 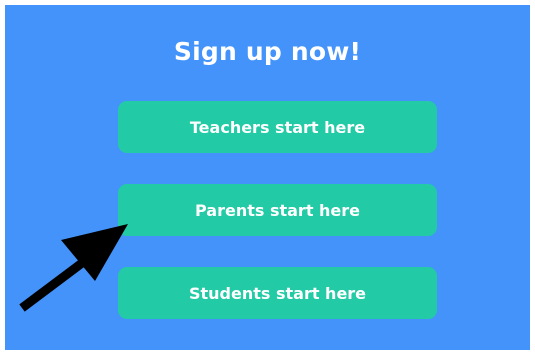 What do you see at coordinates (277, 210) in the screenshot?
I see `parents-start-button: Parents start here` at bounding box center [277, 210].